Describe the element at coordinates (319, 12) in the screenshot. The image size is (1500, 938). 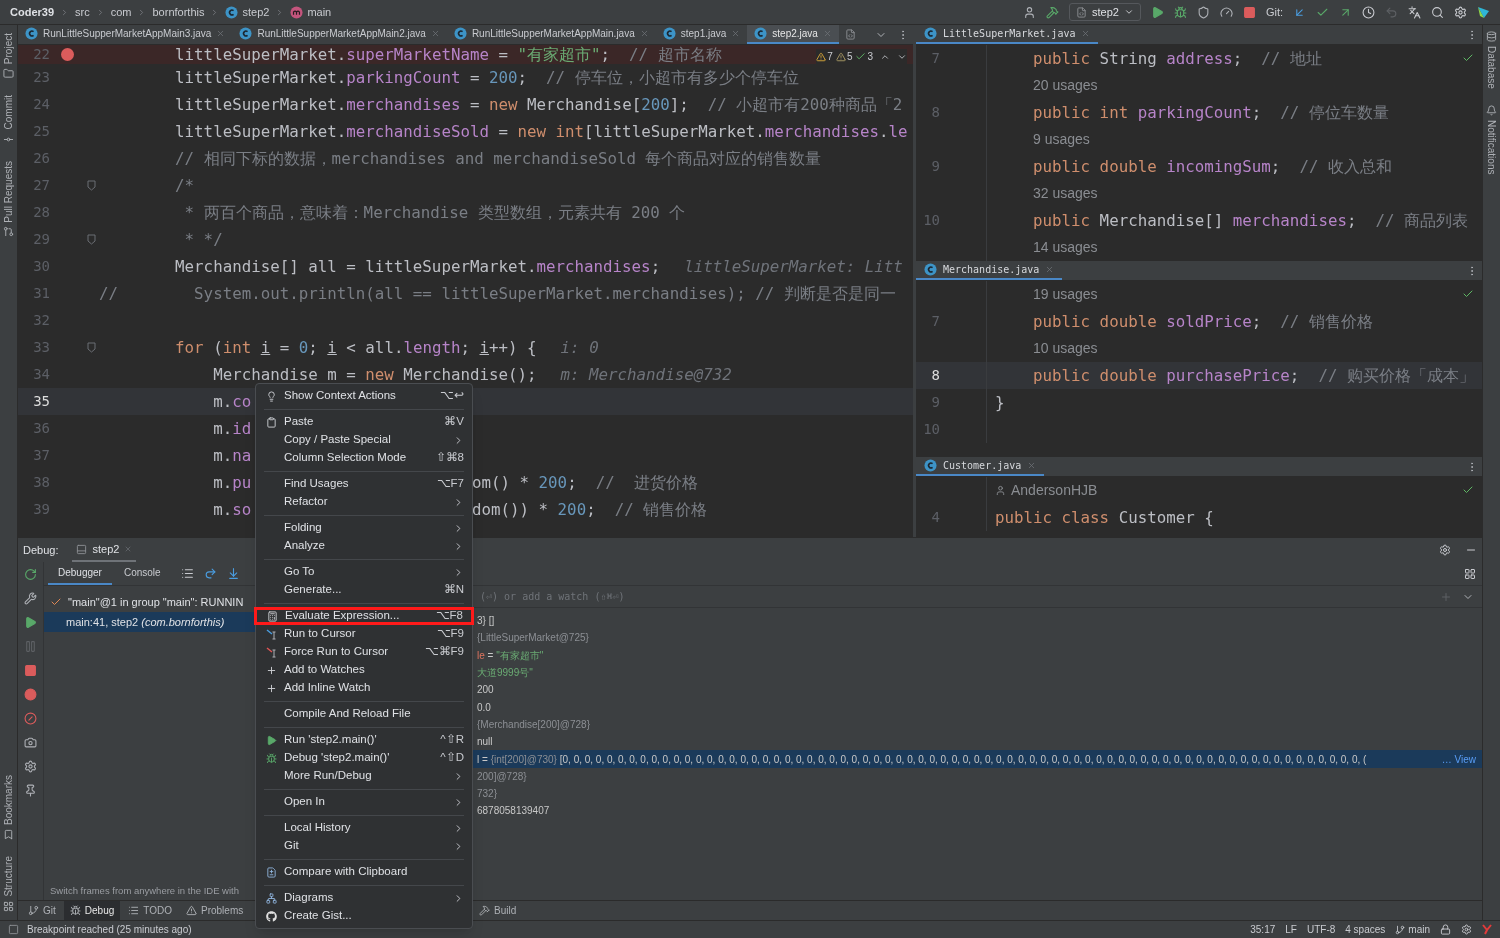
I see `breadcrumb-item: main` at that location.